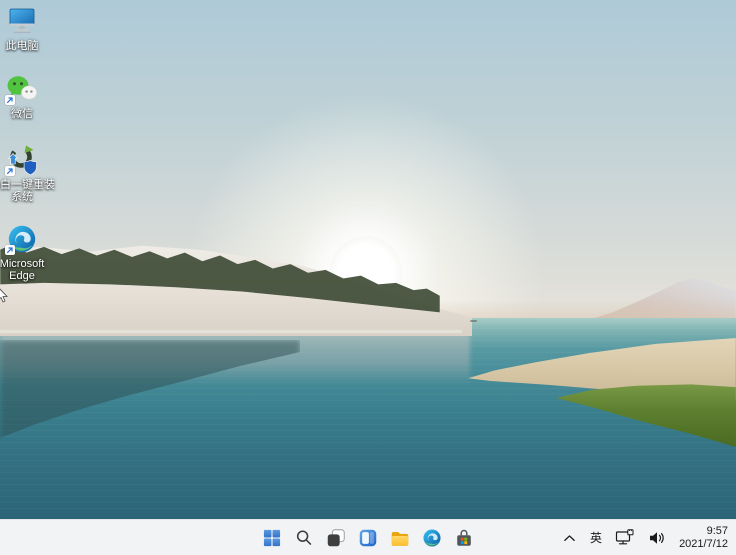 This screenshot has width=736, height=555. I want to click on network-button, so click(625, 538).